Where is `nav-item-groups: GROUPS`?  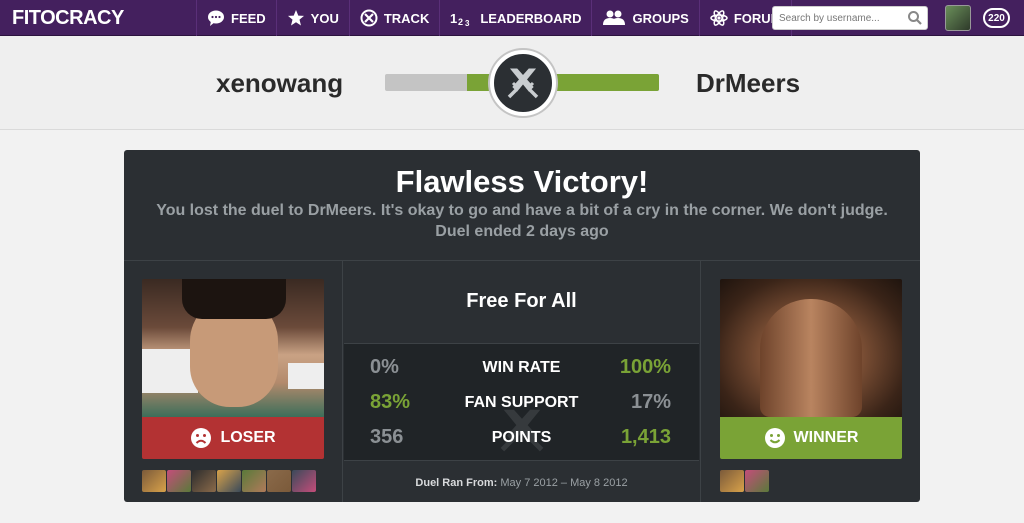 nav-item-groups: GROUPS is located at coordinates (644, 18).